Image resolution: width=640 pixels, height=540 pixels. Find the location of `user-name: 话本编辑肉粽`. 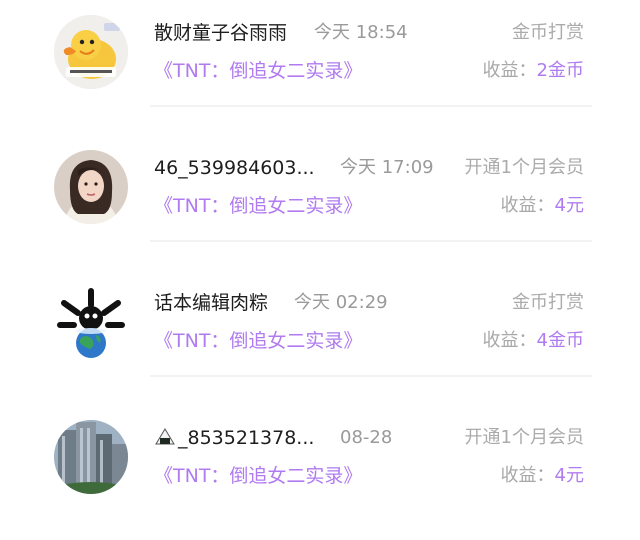

user-name: 话本编辑肉粽 is located at coordinates (211, 303).